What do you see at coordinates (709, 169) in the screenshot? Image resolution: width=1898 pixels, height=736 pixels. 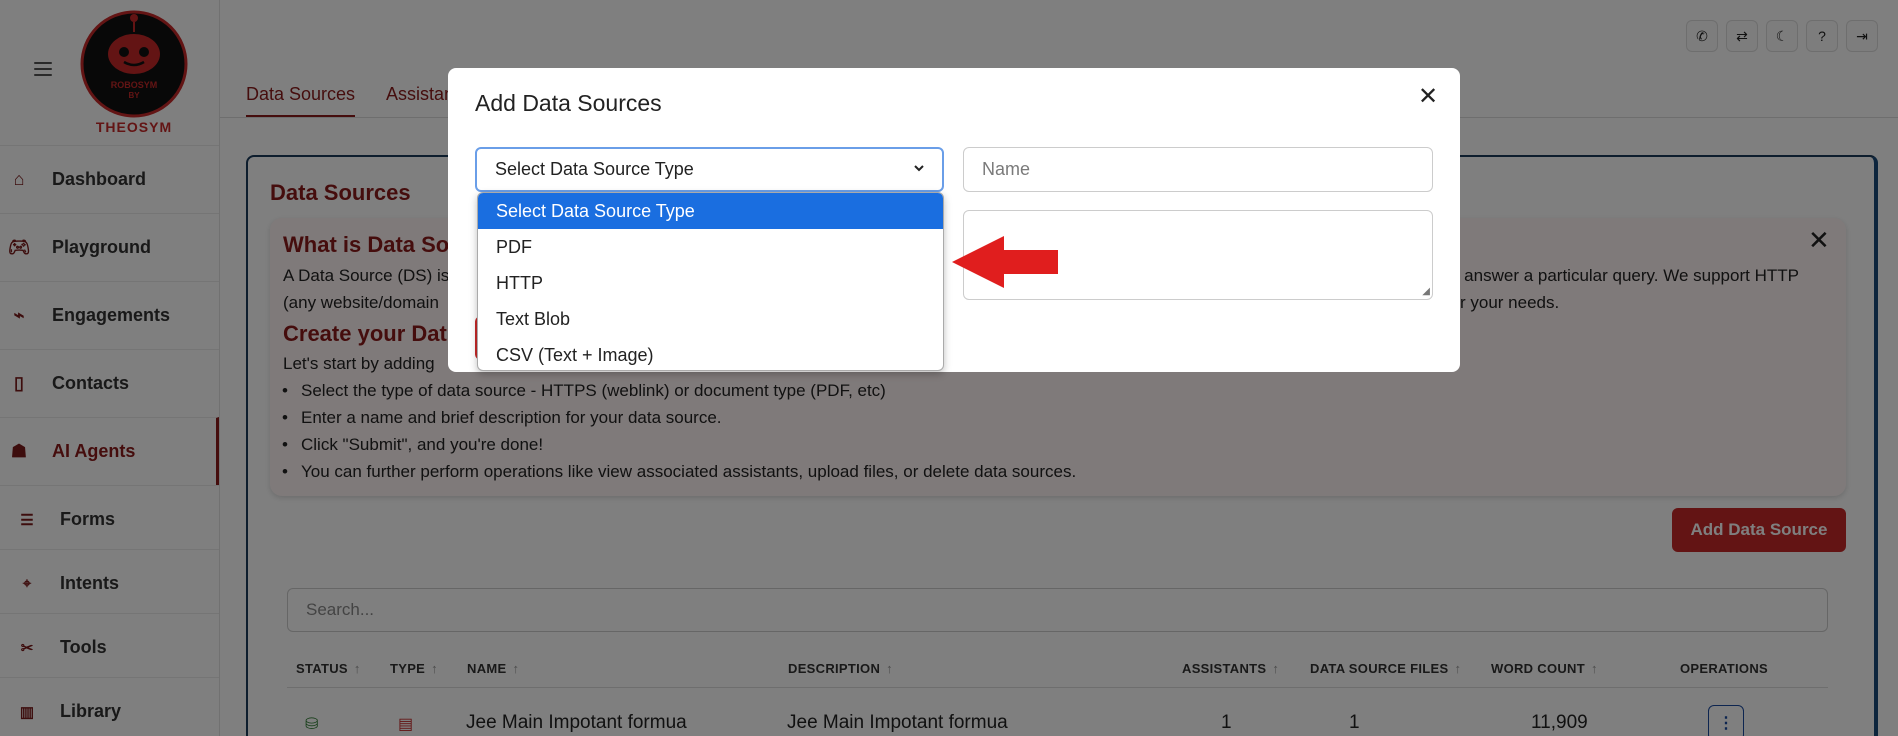 I see `data-source-type-select: Select Data Source Type` at bounding box center [709, 169].